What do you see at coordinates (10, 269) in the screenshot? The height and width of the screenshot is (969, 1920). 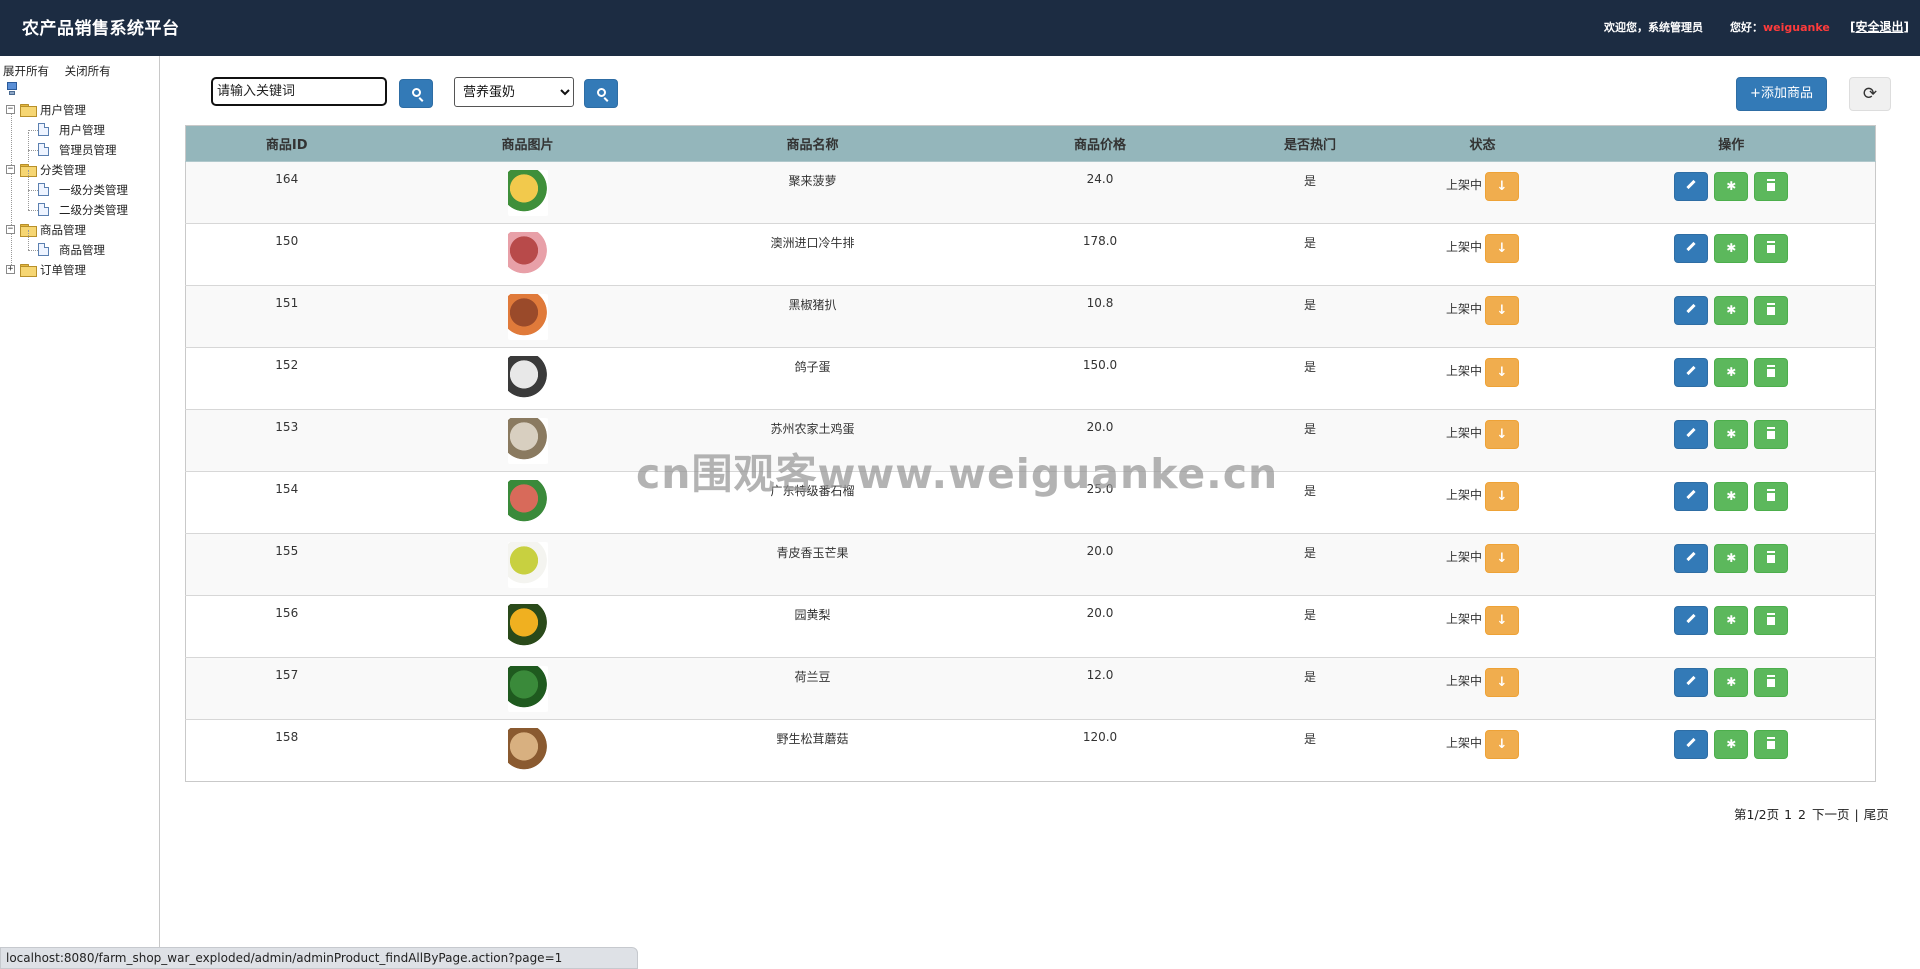 I see `expand-toggle-icon: +` at bounding box center [10, 269].